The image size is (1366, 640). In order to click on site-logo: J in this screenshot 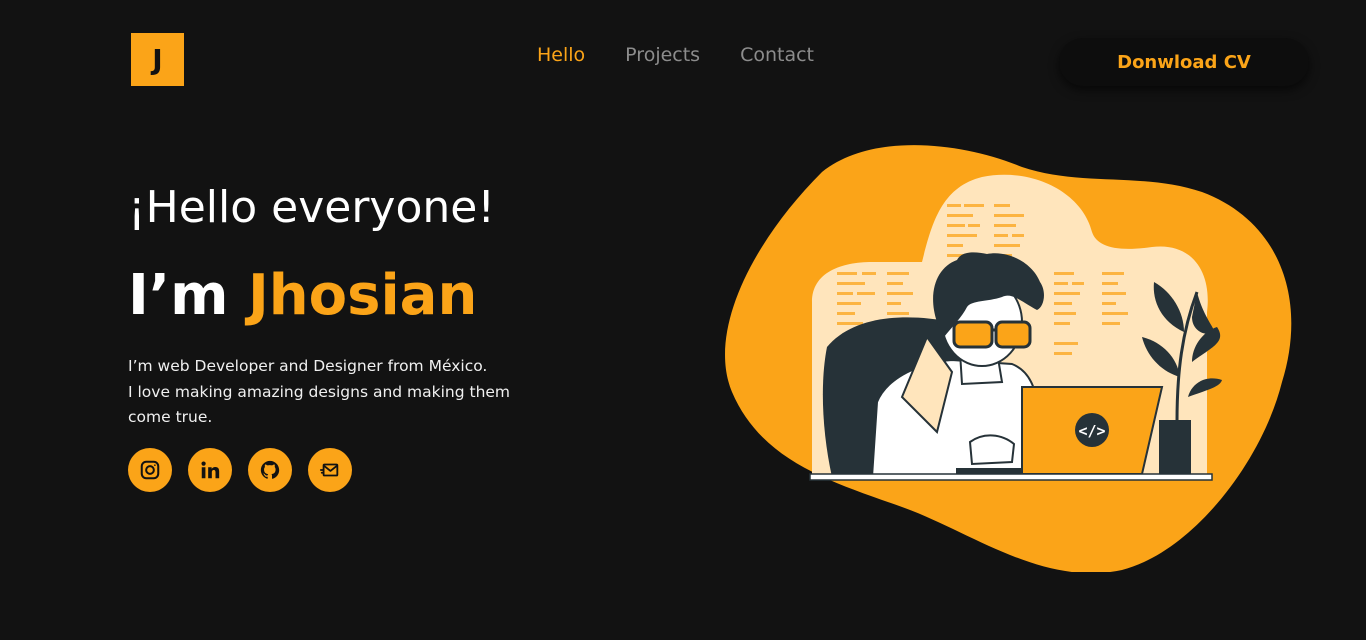, I will do `click(157, 59)`.